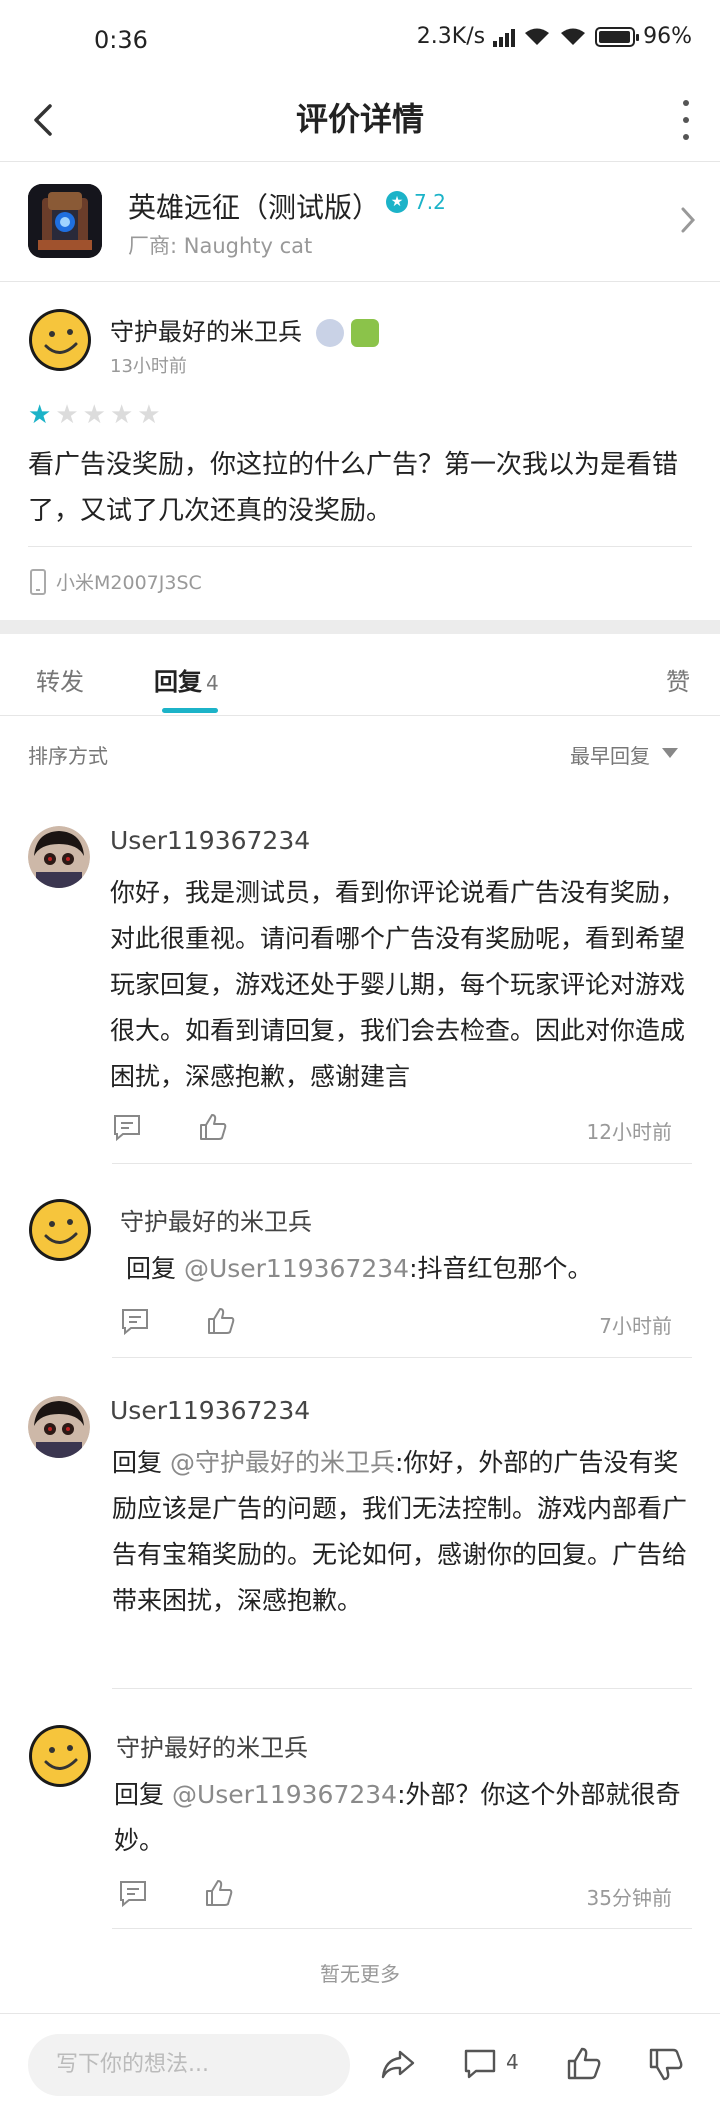  What do you see at coordinates (353, 488) in the screenshot?
I see `review-body: 看广告没奖励，你这拉的什么广告？第一次我以为是看错了，又试了几次还真的没奖励。` at bounding box center [353, 488].